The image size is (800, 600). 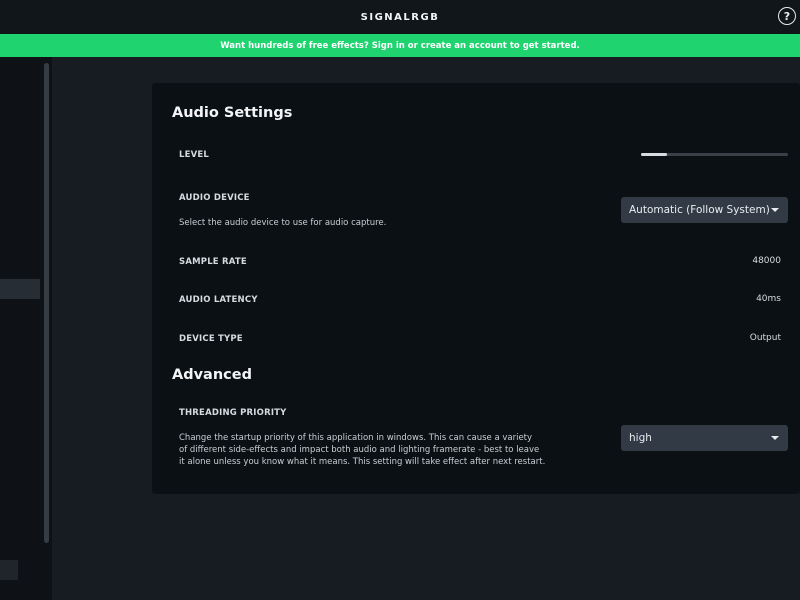 I want to click on sidebar-selected-item, so click(x=20, y=289).